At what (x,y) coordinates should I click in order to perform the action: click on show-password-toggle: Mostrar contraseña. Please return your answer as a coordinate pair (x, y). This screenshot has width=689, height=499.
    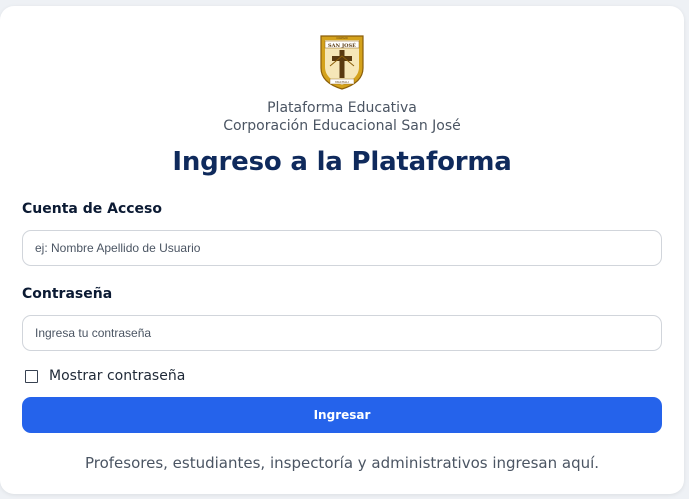
    Looking at the image, I should click on (105, 376).